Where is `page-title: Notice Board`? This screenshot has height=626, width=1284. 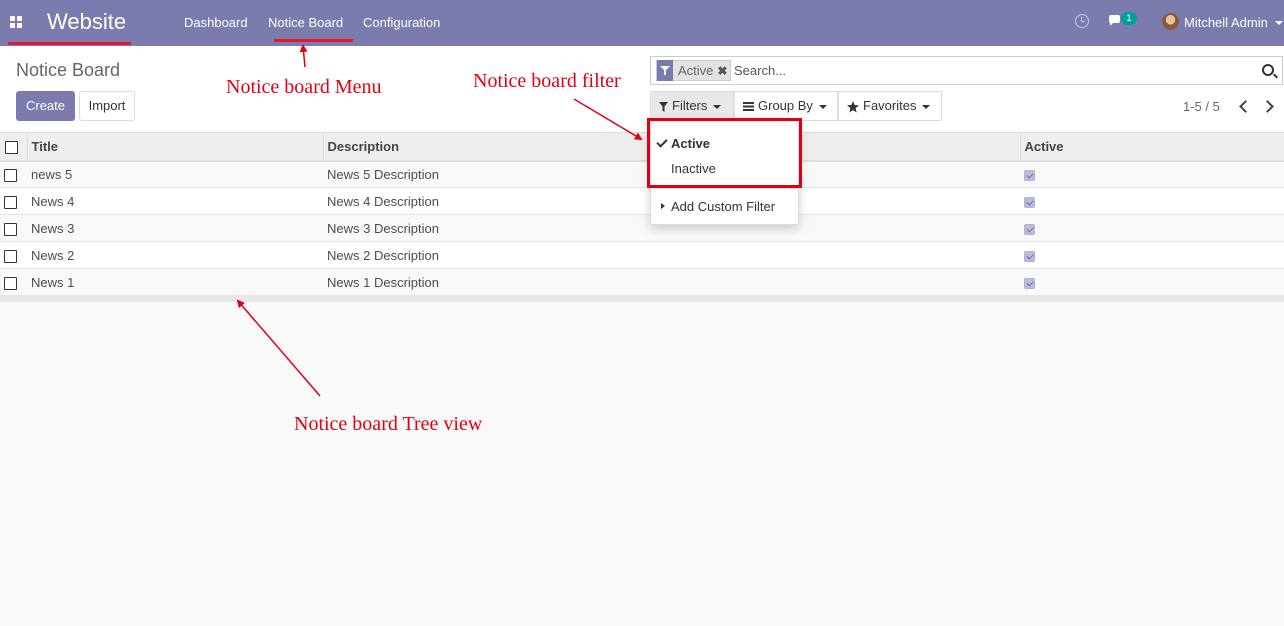 page-title: Notice Board is located at coordinates (68, 70).